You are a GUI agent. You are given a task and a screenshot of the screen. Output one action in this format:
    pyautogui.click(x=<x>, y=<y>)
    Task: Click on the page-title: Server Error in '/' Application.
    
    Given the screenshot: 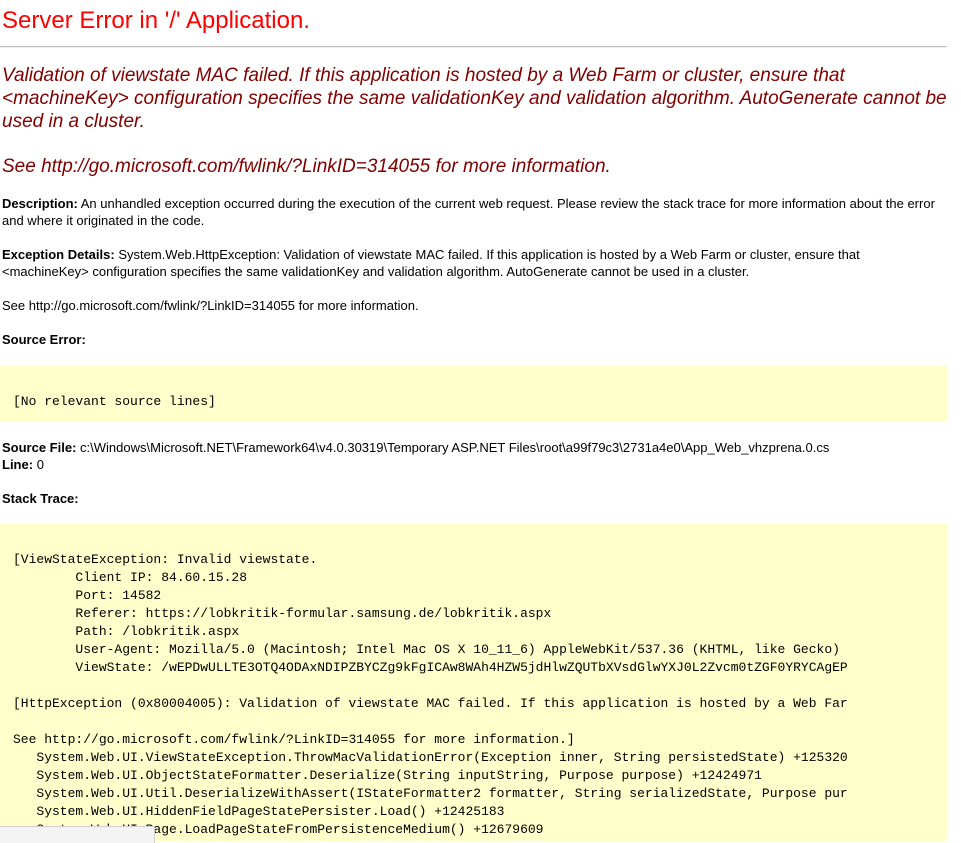 What is the action you would take?
    pyautogui.click(x=156, y=20)
    